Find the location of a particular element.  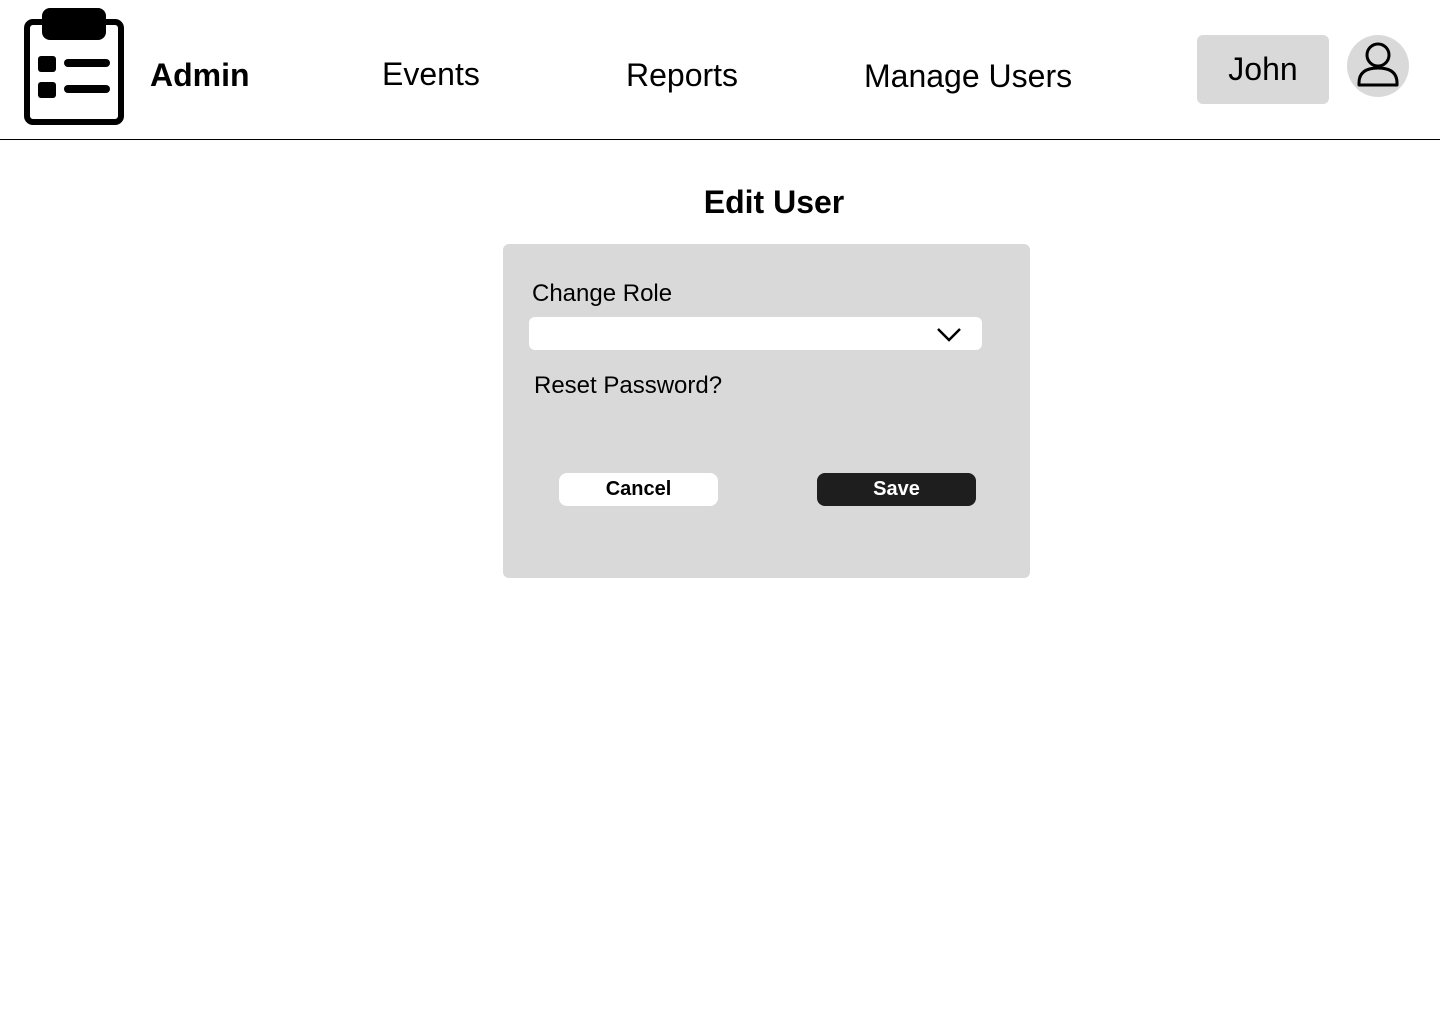

change-role-label: Change Role is located at coordinates (602, 293).